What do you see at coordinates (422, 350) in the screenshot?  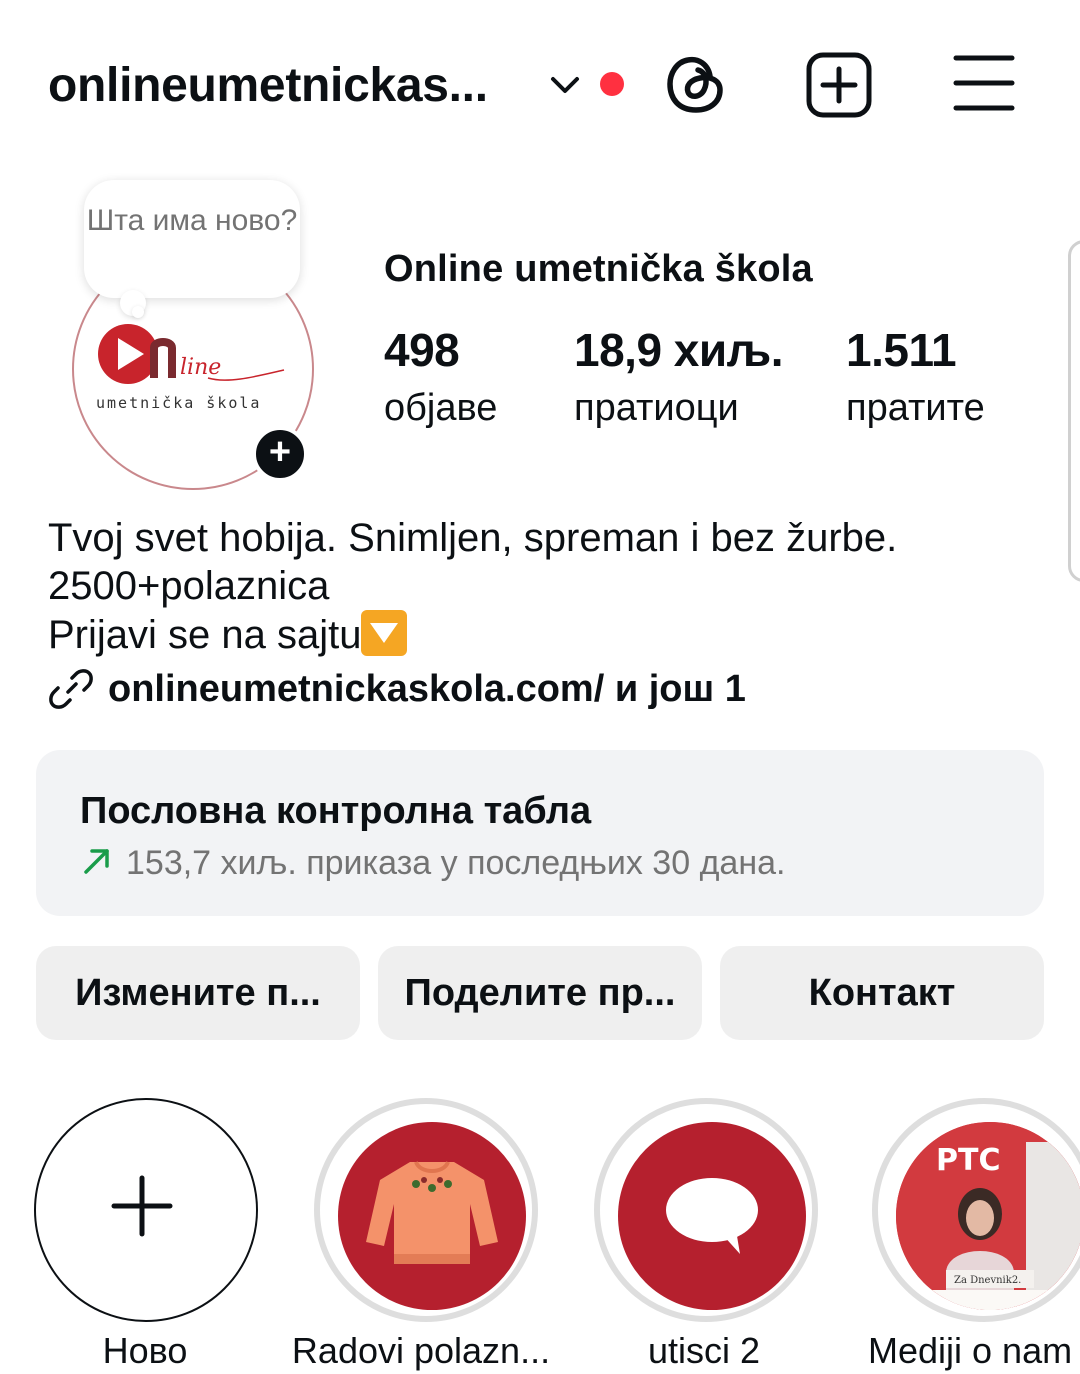 I see `posts-count: 498` at bounding box center [422, 350].